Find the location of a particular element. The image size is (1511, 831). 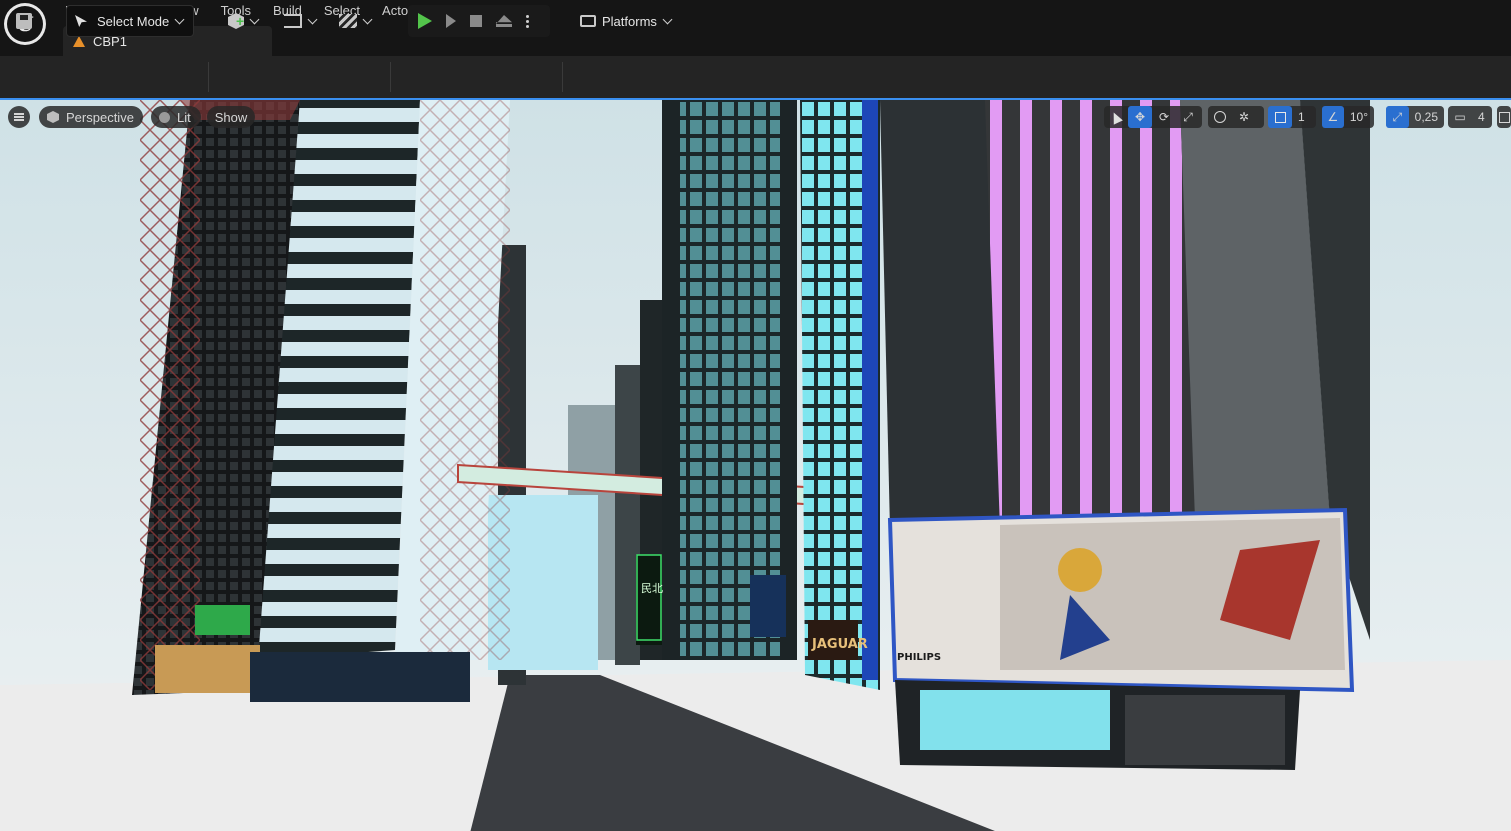

play-controls is located at coordinates (479, 21).